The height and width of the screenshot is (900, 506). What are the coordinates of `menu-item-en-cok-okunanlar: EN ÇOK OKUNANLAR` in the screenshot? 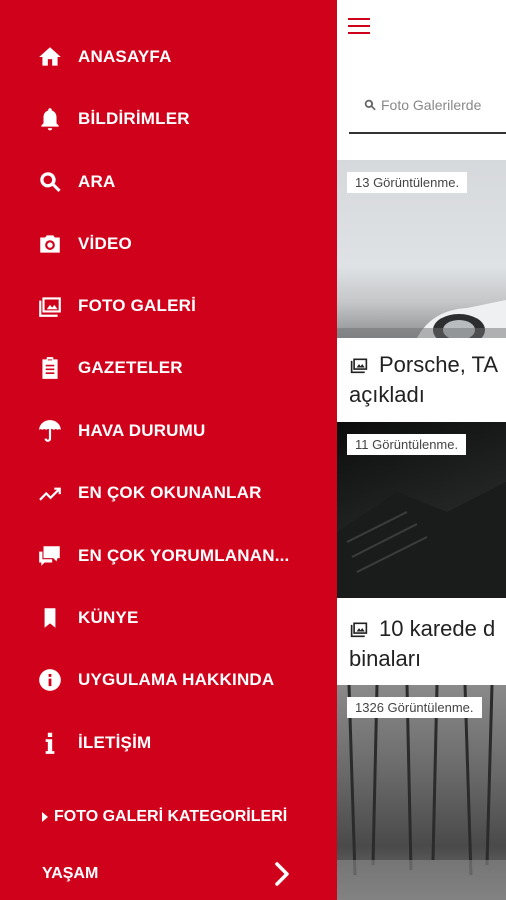 It's located at (181, 493).